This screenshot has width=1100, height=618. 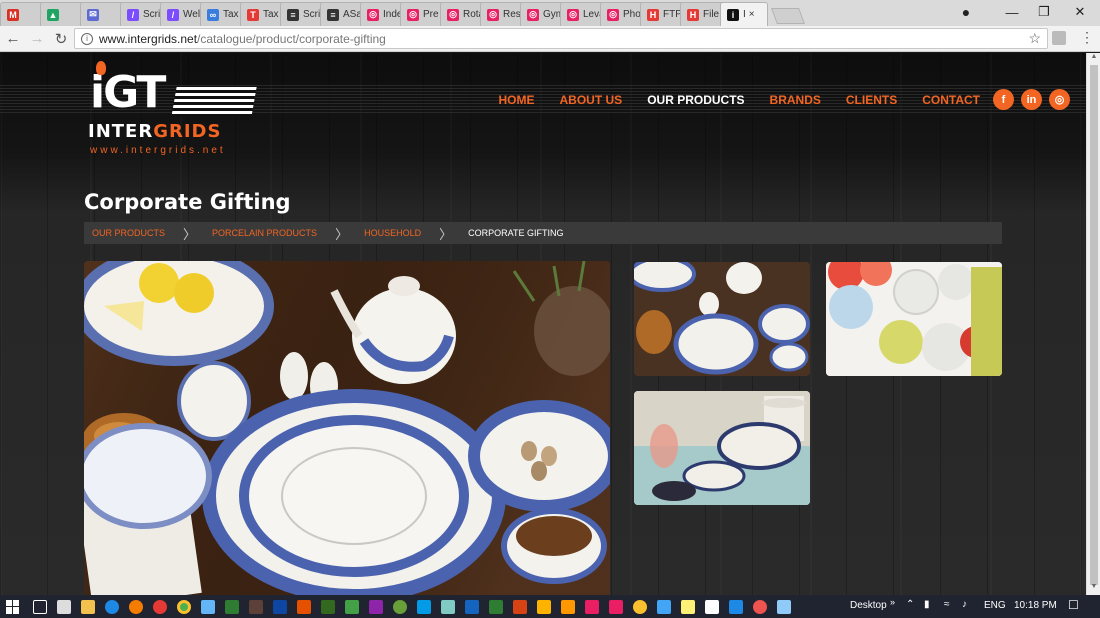 What do you see at coordinates (232, 606) in the screenshot?
I see `dreamweaver-icon` at bounding box center [232, 606].